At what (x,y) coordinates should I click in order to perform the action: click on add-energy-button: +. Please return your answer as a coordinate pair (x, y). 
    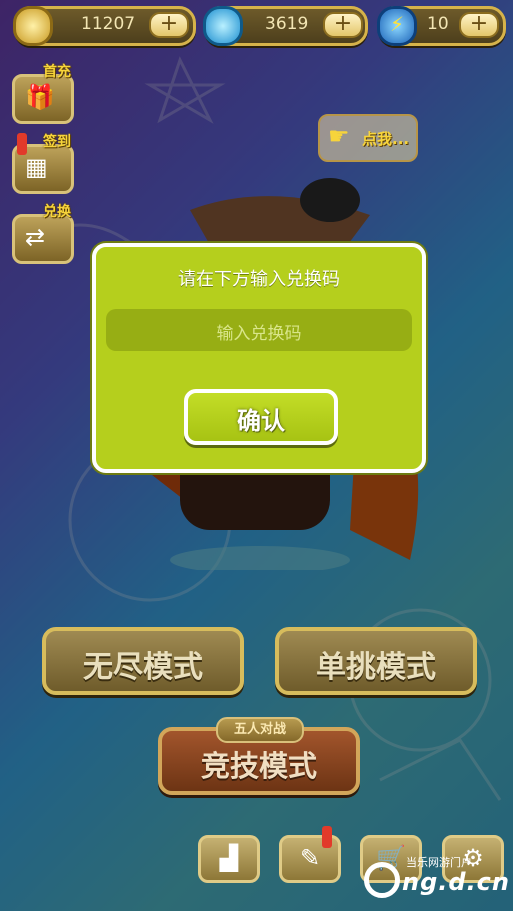
    Looking at the image, I should click on (479, 25).